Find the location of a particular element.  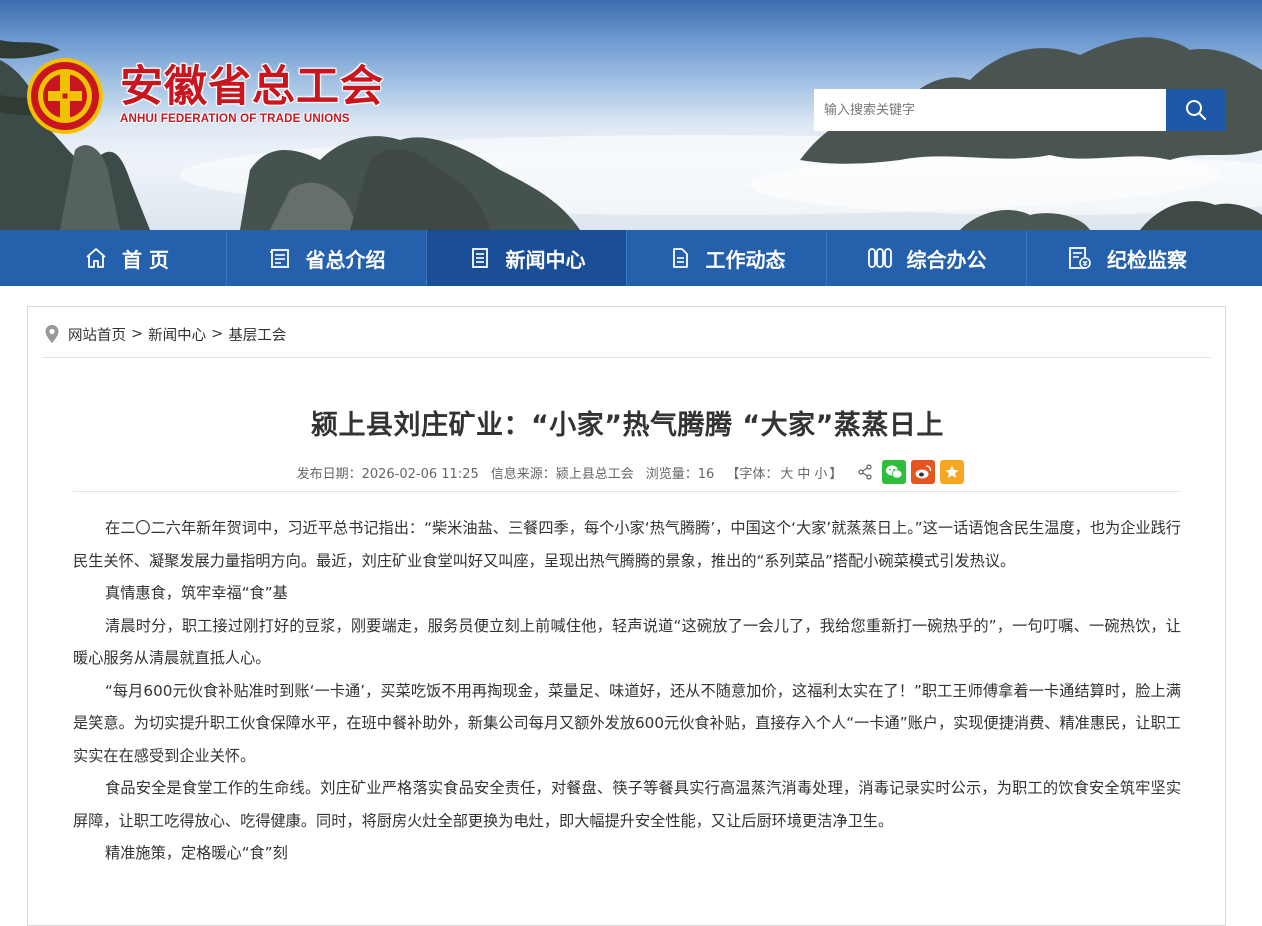

intro-icon is located at coordinates (279, 258).